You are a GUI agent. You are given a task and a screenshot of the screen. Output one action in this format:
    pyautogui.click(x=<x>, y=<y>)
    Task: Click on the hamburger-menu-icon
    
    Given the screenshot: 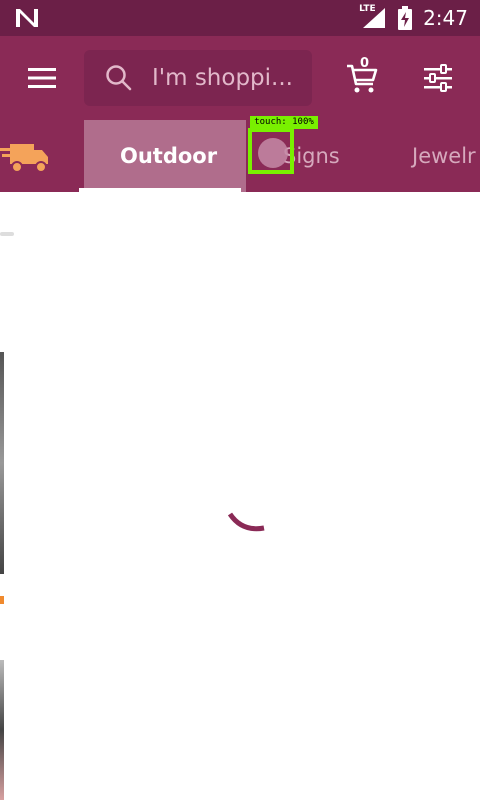 What is the action you would take?
    pyautogui.click(x=42, y=78)
    